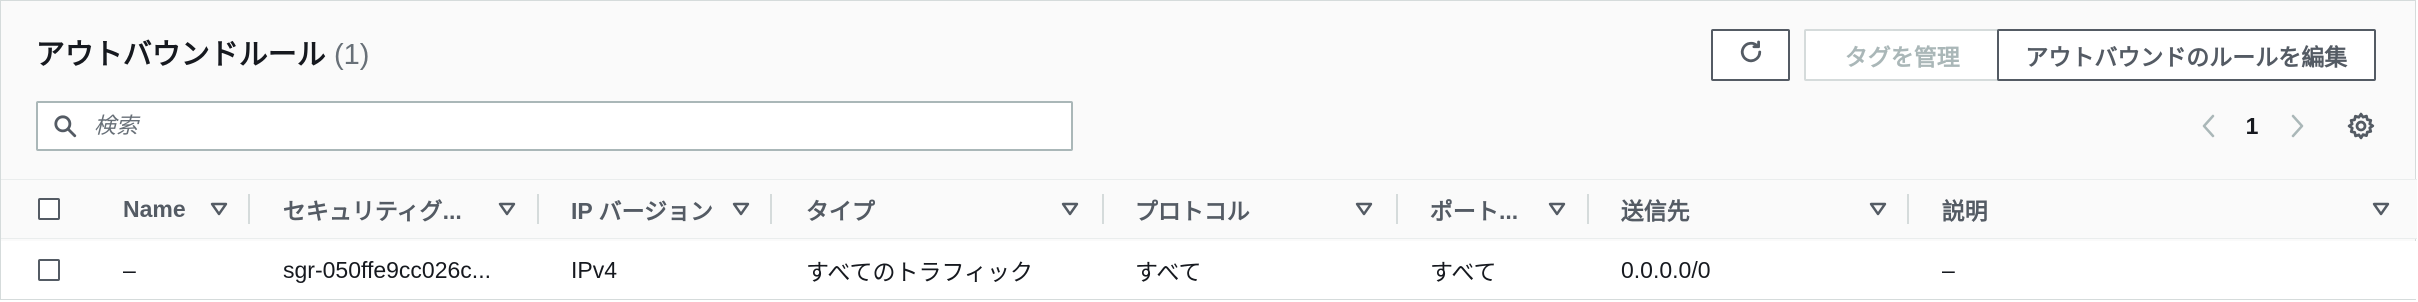 Image resolution: width=2418 pixels, height=302 pixels. What do you see at coordinates (1192, 209) in the screenshot?
I see `column-header-protocol: プロトコル` at bounding box center [1192, 209].